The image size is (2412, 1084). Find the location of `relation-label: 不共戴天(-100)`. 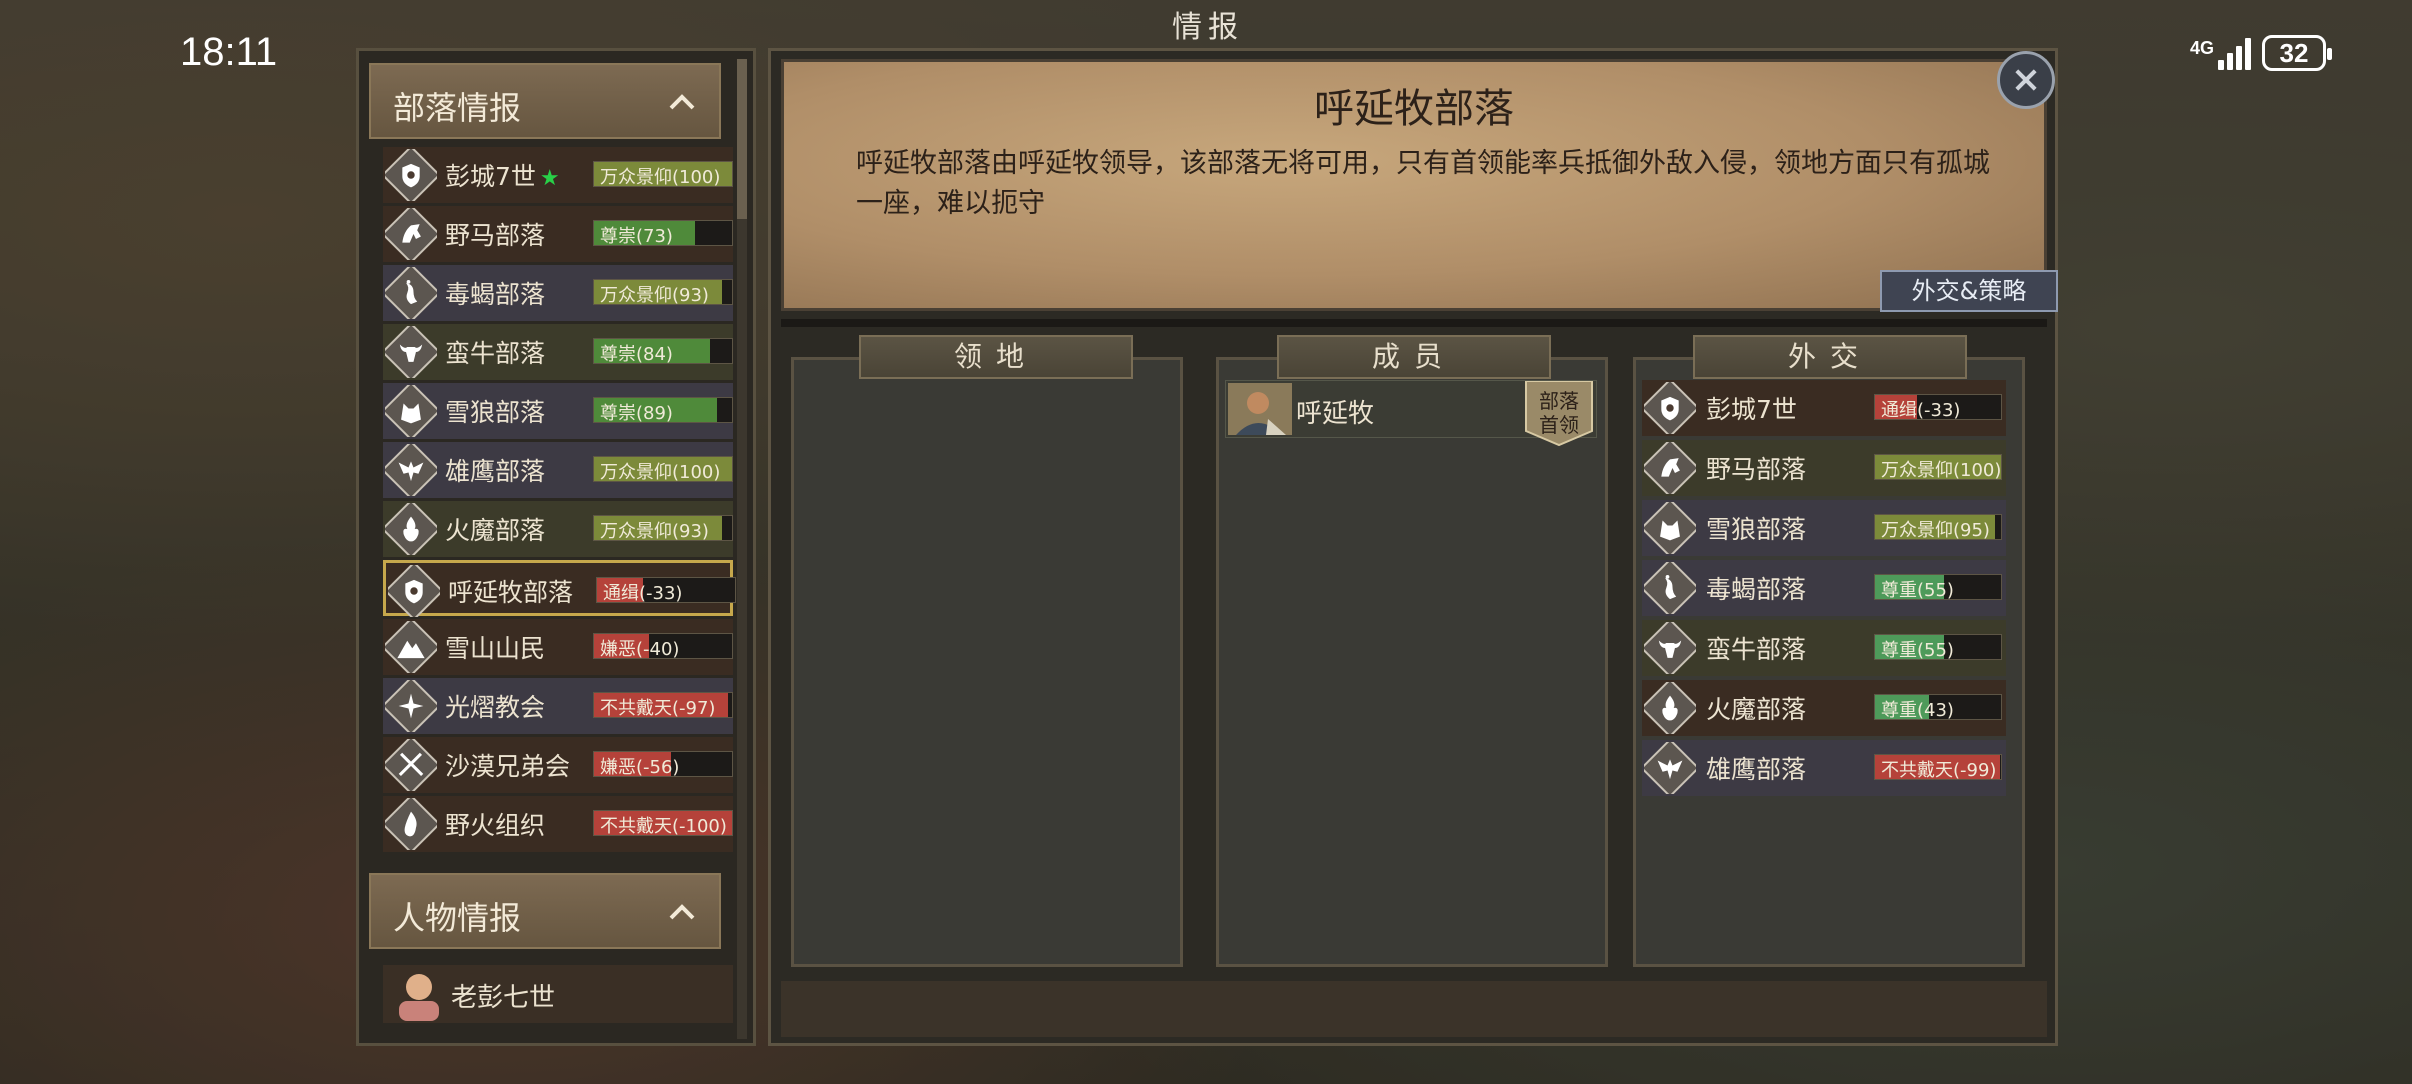

relation-label: 不共戴天(-100) is located at coordinates (663, 826).